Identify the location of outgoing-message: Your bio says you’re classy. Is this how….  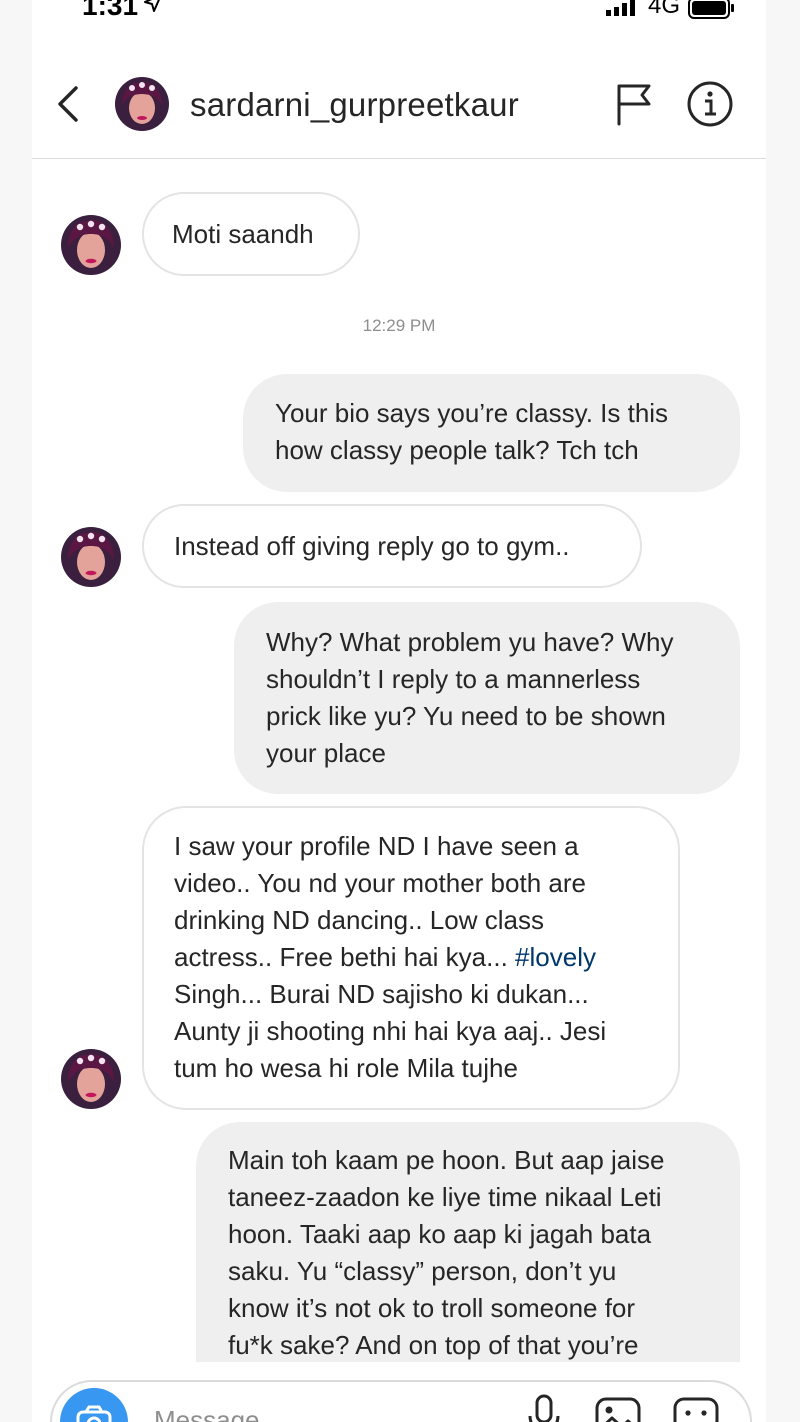
(491, 433).